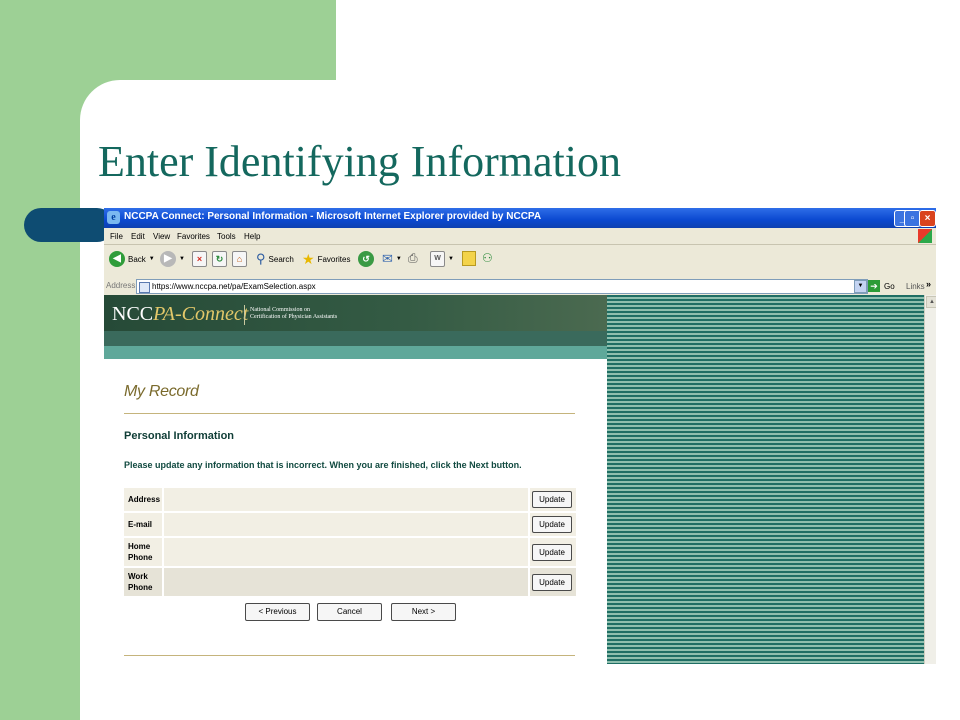  I want to click on refresh-icon: ↻, so click(219, 259).